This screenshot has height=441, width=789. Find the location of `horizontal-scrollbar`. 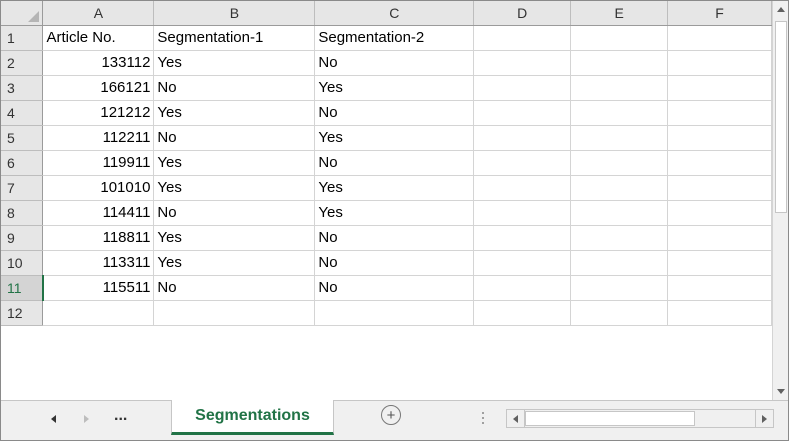

horizontal-scrollbar is located at coordinates (640, 418).